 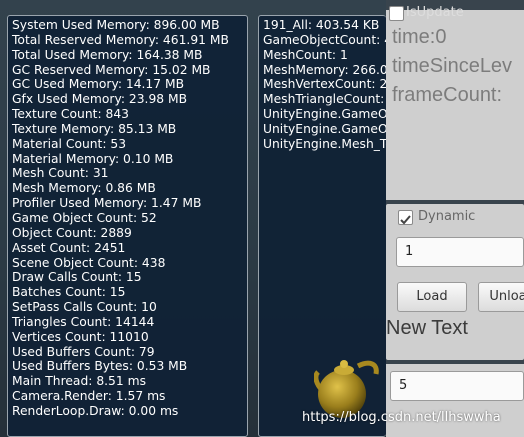 I want to click on stat-line: Total Used Memory: 164.38 MB, so click(x=107, y=54).